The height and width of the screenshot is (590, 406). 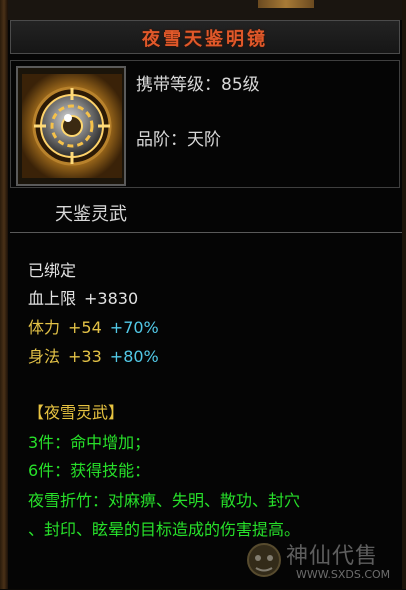 I want to click on set-title: 【夜雪灵武】, so click(x=76, y=412).